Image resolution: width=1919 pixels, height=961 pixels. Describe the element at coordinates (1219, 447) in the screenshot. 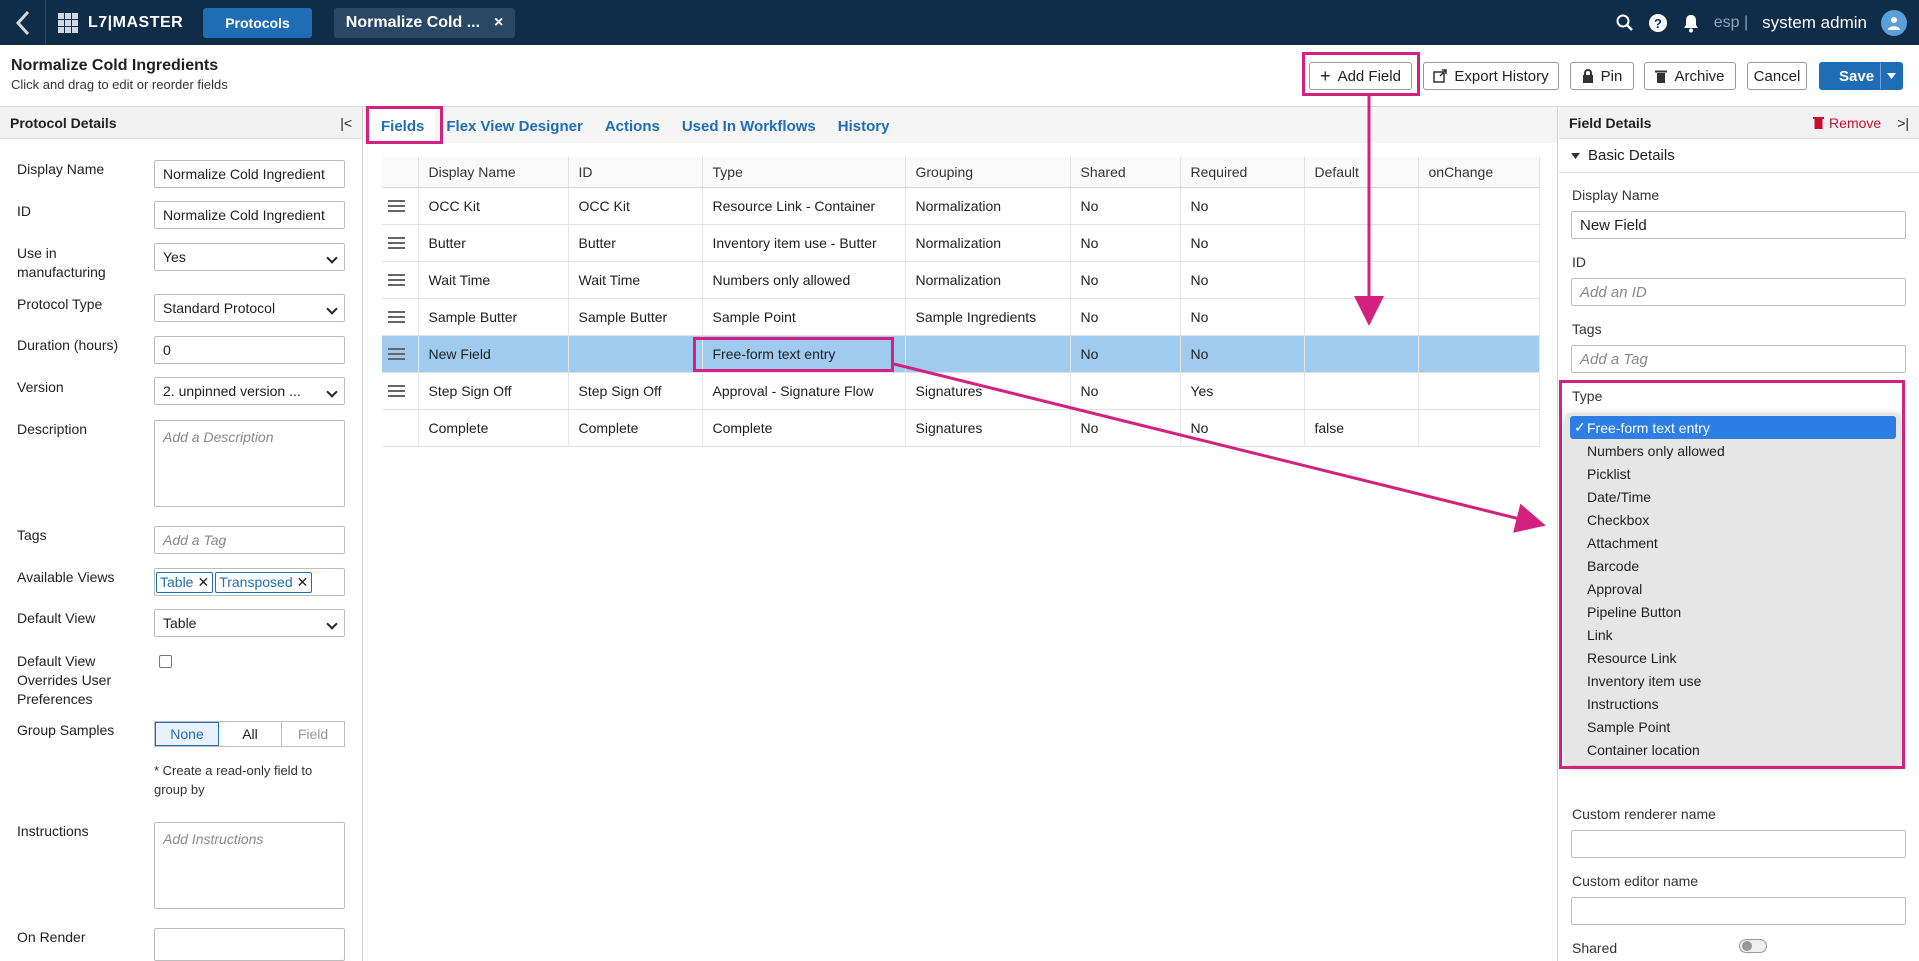

I see `arrow-to-type-dropdown` at that location.